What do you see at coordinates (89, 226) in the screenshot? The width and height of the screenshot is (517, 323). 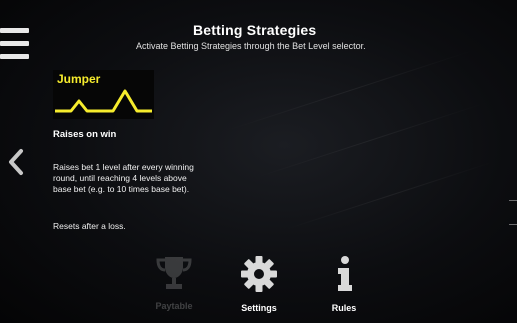 I see `strategy-reset-note: Resets after a loss.` at bounding box center [89, 226].